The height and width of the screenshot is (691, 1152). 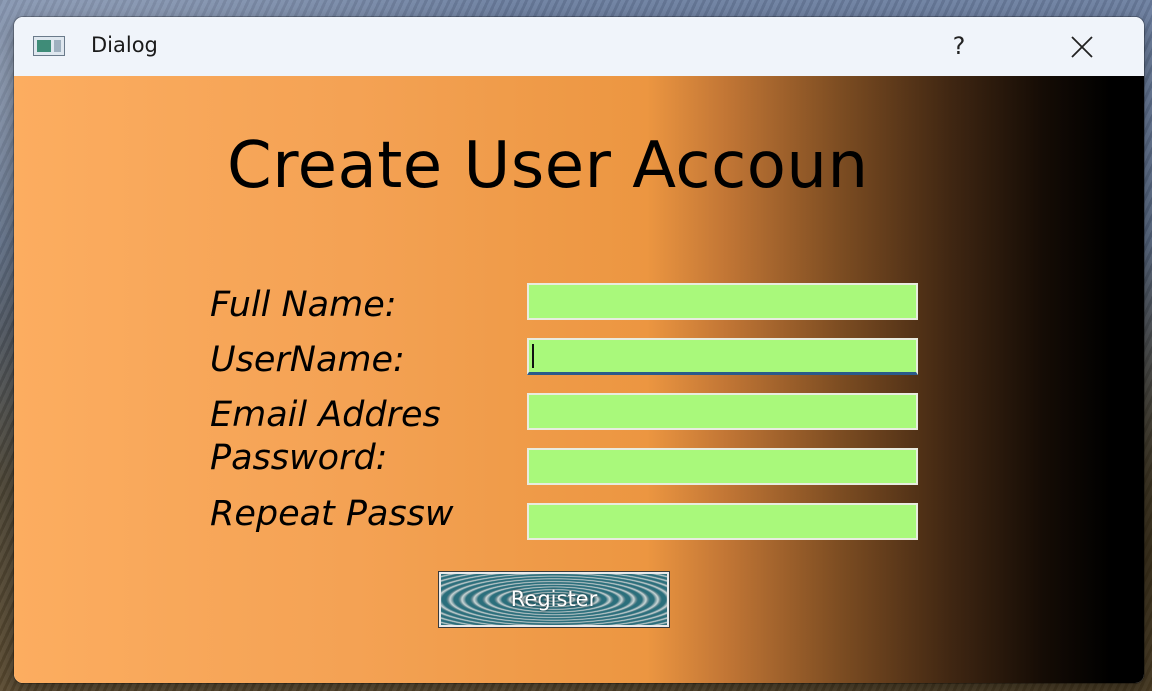 What do you see at coordinates (533, 356) in the screenshot?
I see `text-caret` at bounding box center [533, 356].